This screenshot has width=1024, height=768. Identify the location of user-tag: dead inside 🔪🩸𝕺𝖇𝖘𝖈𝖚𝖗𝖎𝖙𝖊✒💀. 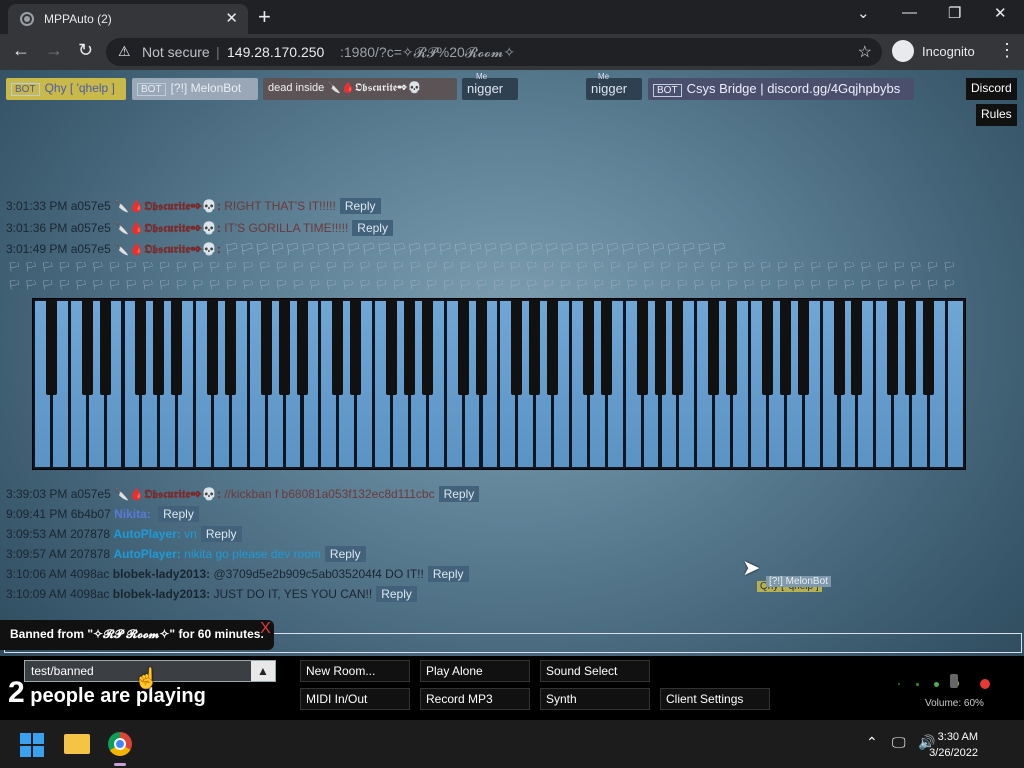
(360, 89).